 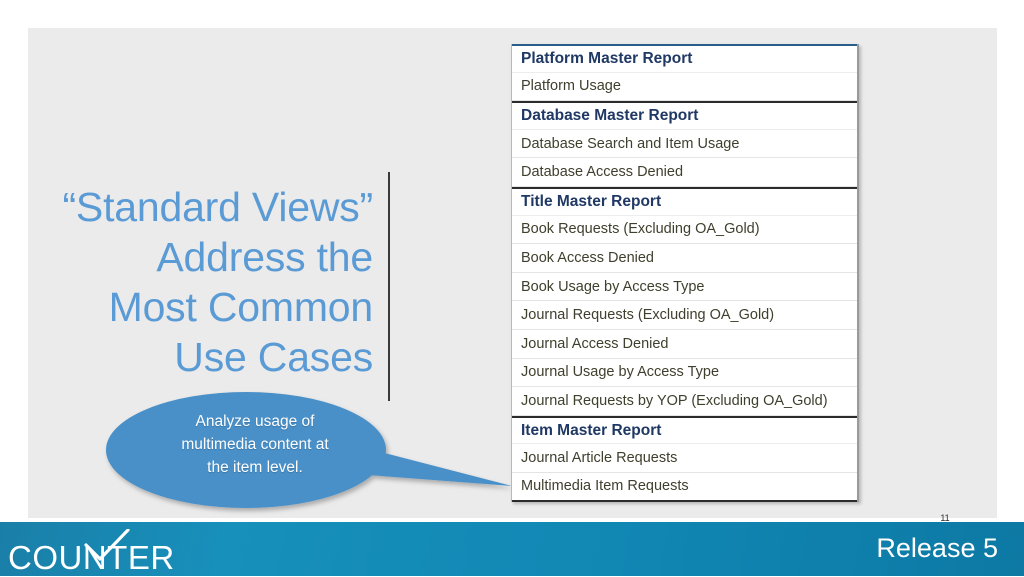 What do you see at coordinates (648, 315) in the screenshot?
I see `report-view-label: Journal Requests (Excluding OA_Gold)` at bounding box center [648, 315].